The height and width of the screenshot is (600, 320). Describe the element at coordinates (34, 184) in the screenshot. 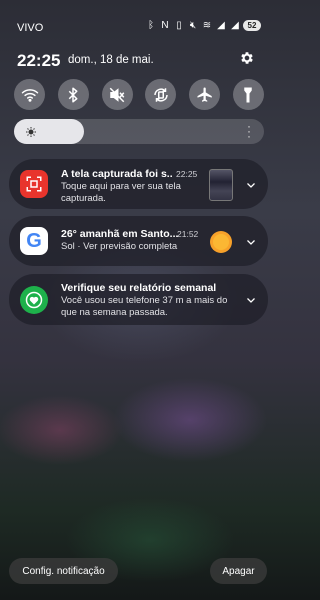

I see `screenshot-app-icon` at that location.